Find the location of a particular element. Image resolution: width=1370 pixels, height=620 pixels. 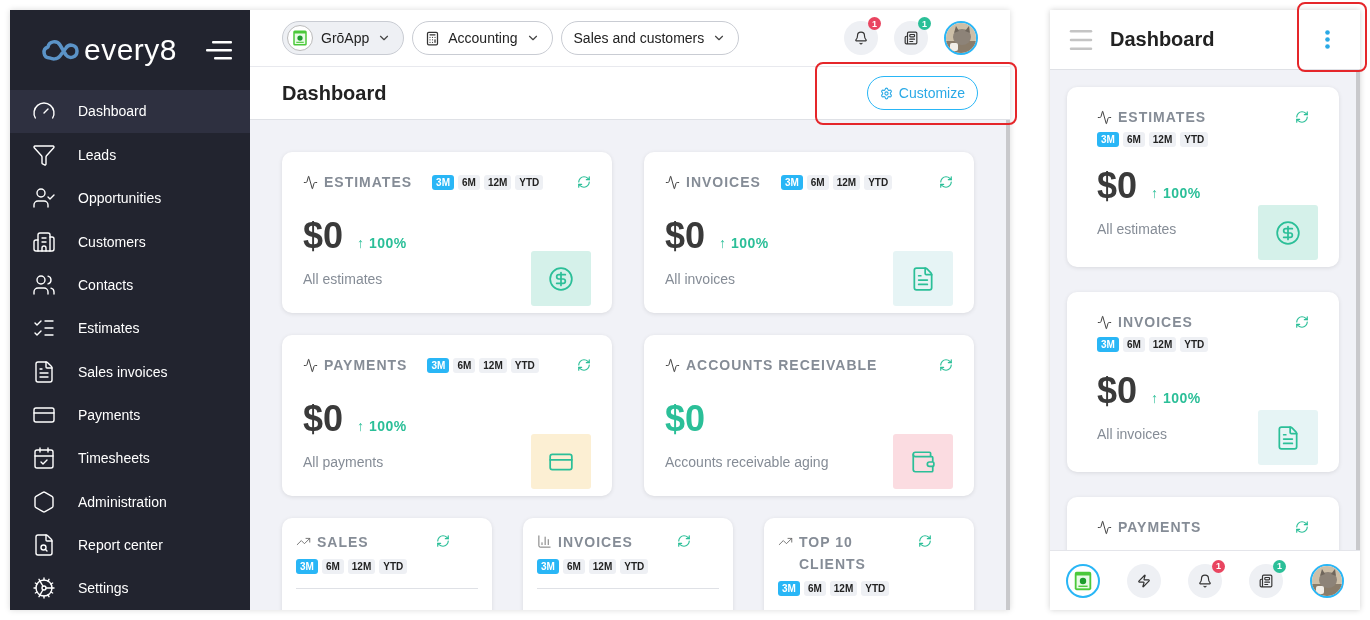

quick-action-button is located at coordinates (1144, 580).